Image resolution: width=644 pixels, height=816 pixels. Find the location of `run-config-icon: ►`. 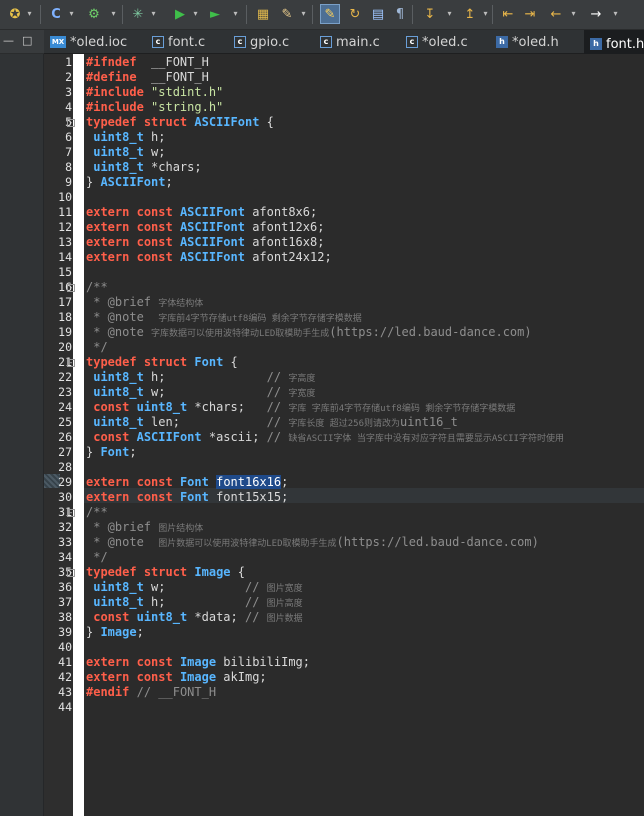

run-config-icon: ► is located at coordinates (215, 14).